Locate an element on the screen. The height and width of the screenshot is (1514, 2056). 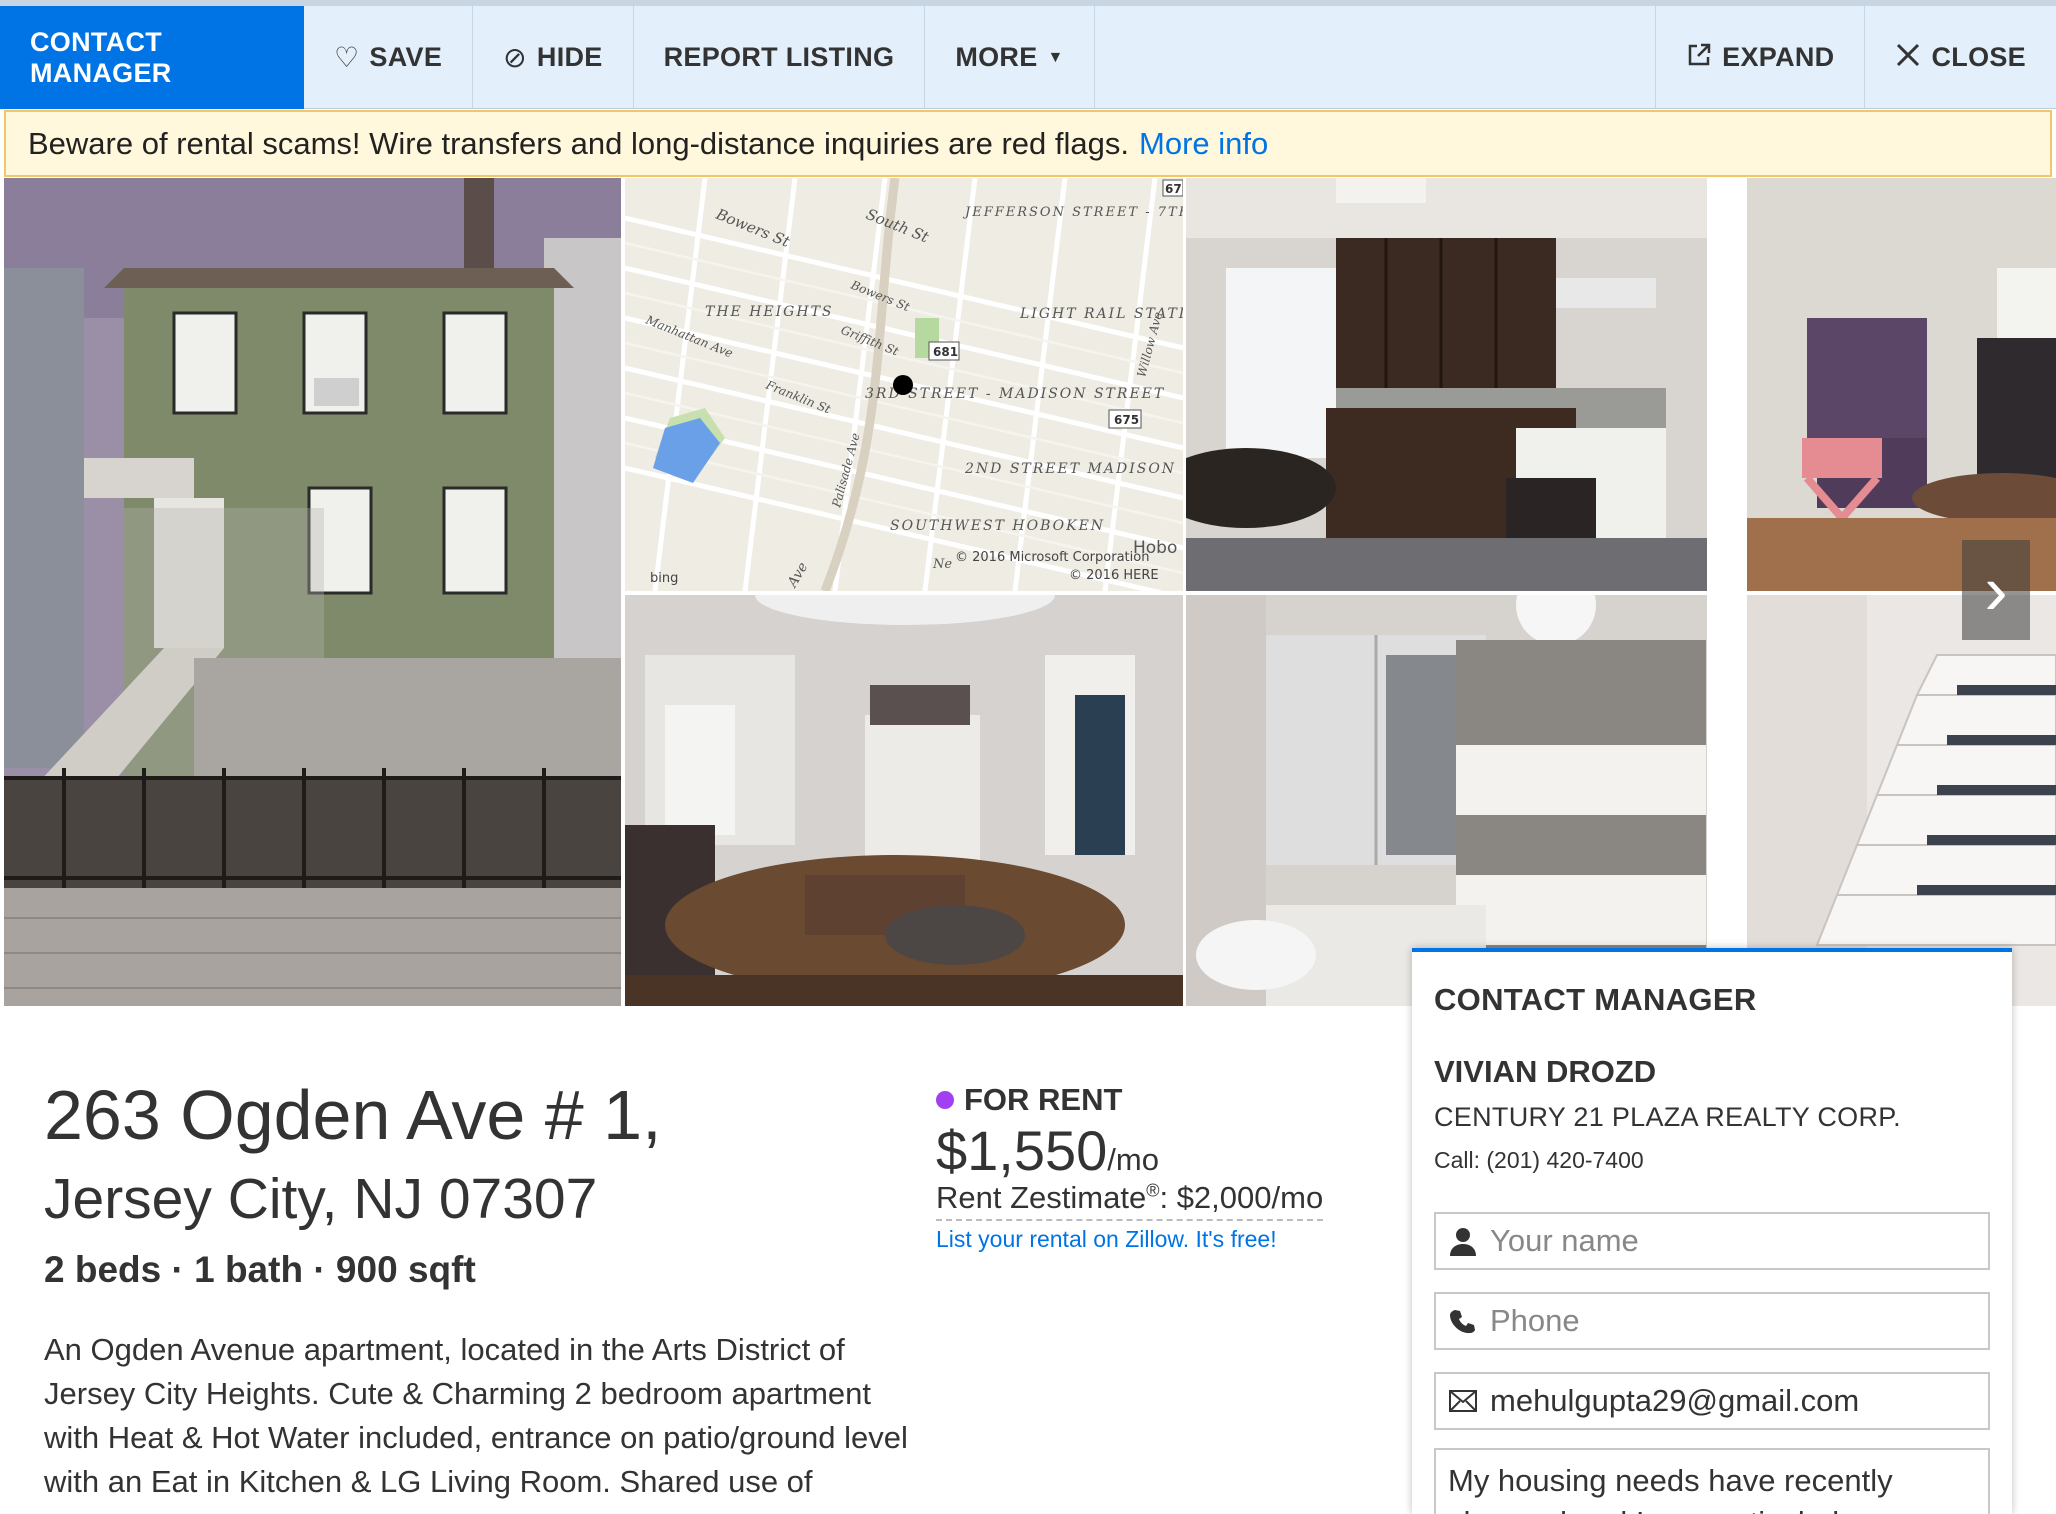
svg-text: SOUTHWEST HOBOKEN is located at coordinates (997, 526).